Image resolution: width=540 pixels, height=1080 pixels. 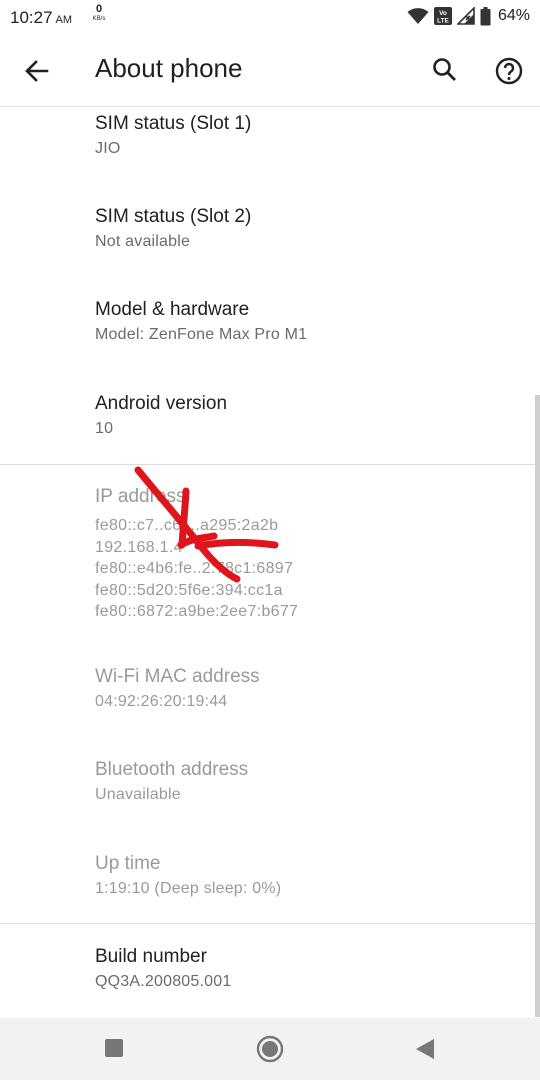 I want to click on home-icon, so click(x=270, y=1049).